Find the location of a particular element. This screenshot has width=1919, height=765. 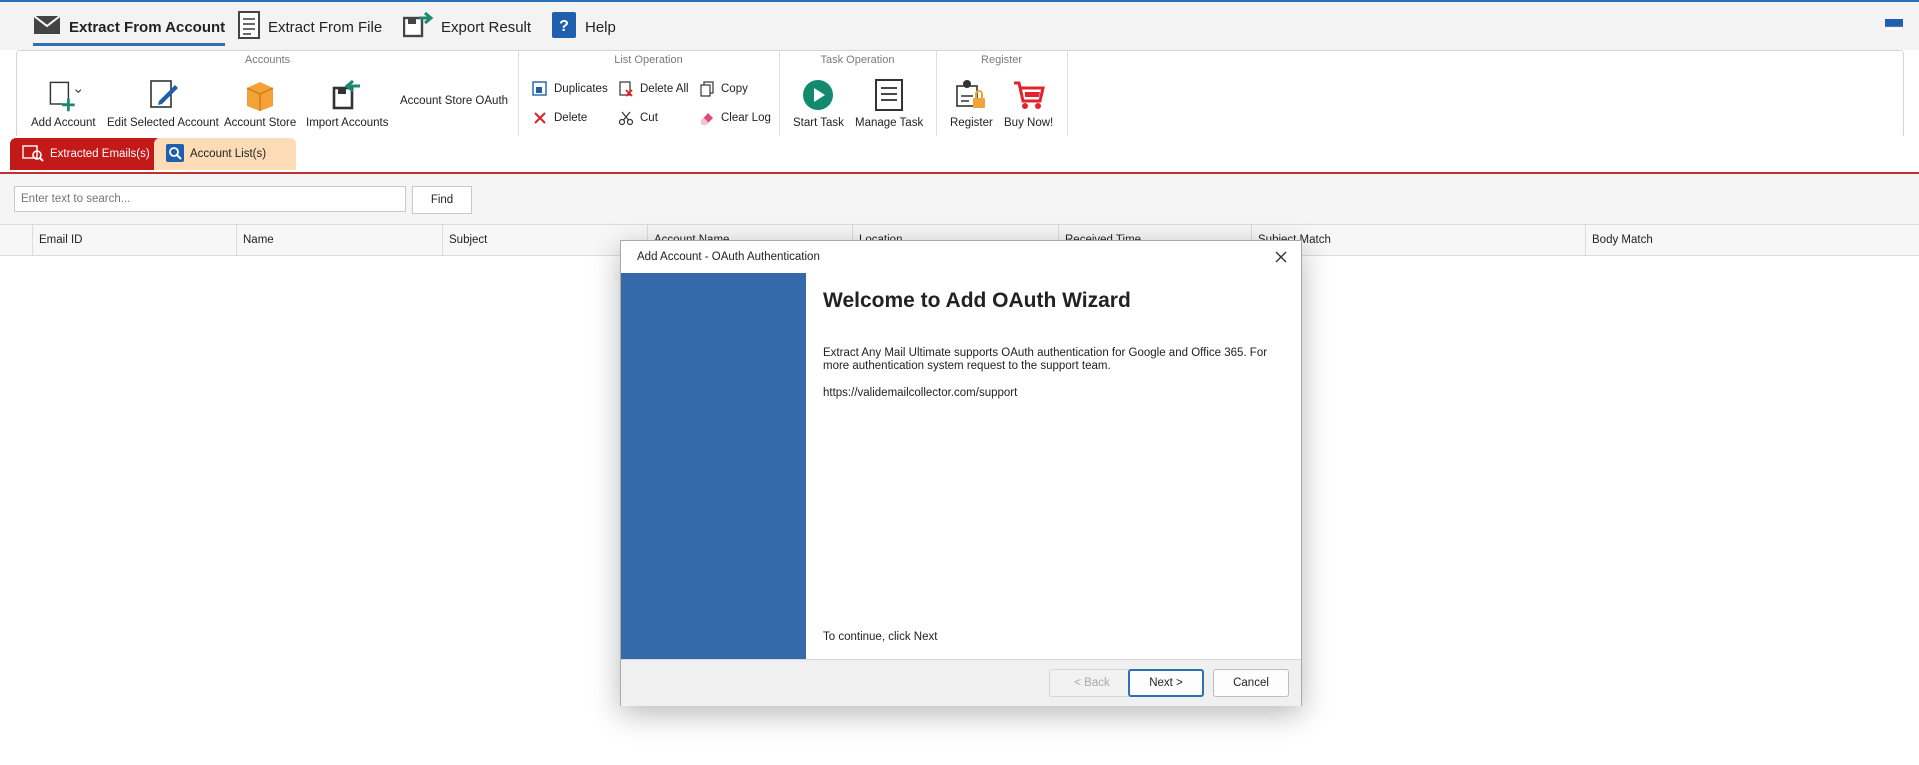

button-label: Clear Log is located at coordinates (746, 118).